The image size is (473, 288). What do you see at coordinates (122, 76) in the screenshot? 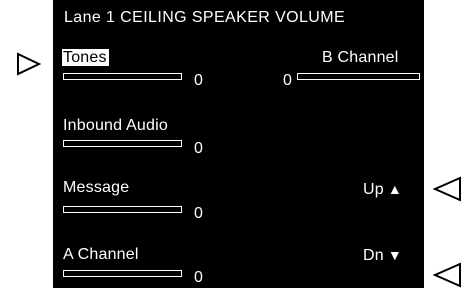
I see `tones-volume-bar` at bounding box center [122, 76].